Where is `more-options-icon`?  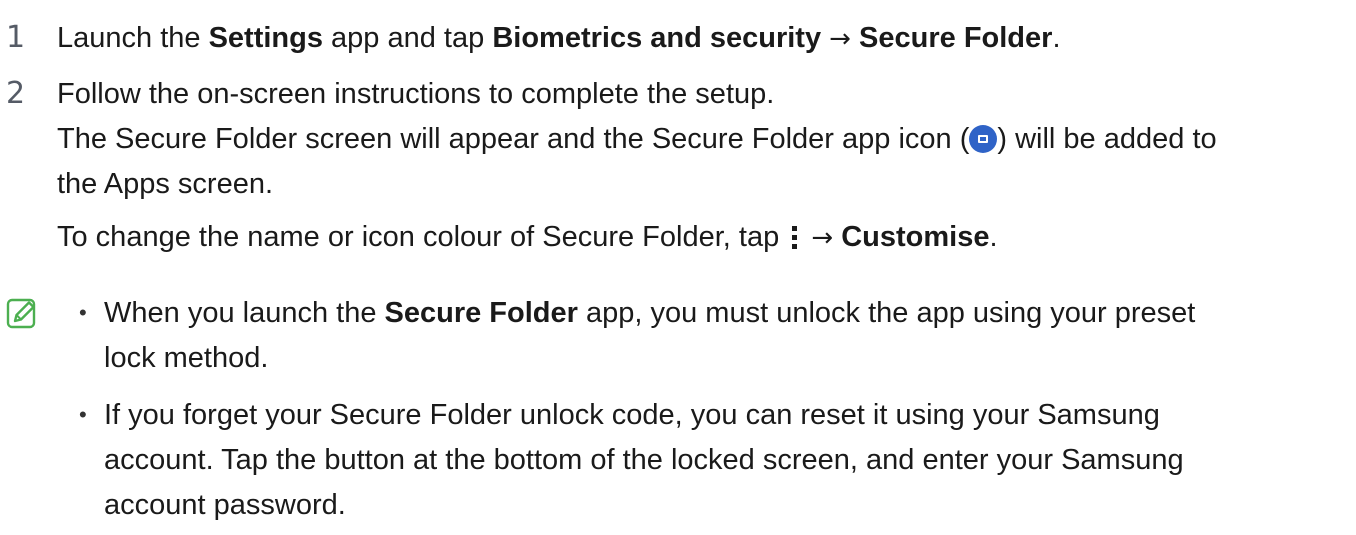 more-options-icon is located at coordinates (795, 238).